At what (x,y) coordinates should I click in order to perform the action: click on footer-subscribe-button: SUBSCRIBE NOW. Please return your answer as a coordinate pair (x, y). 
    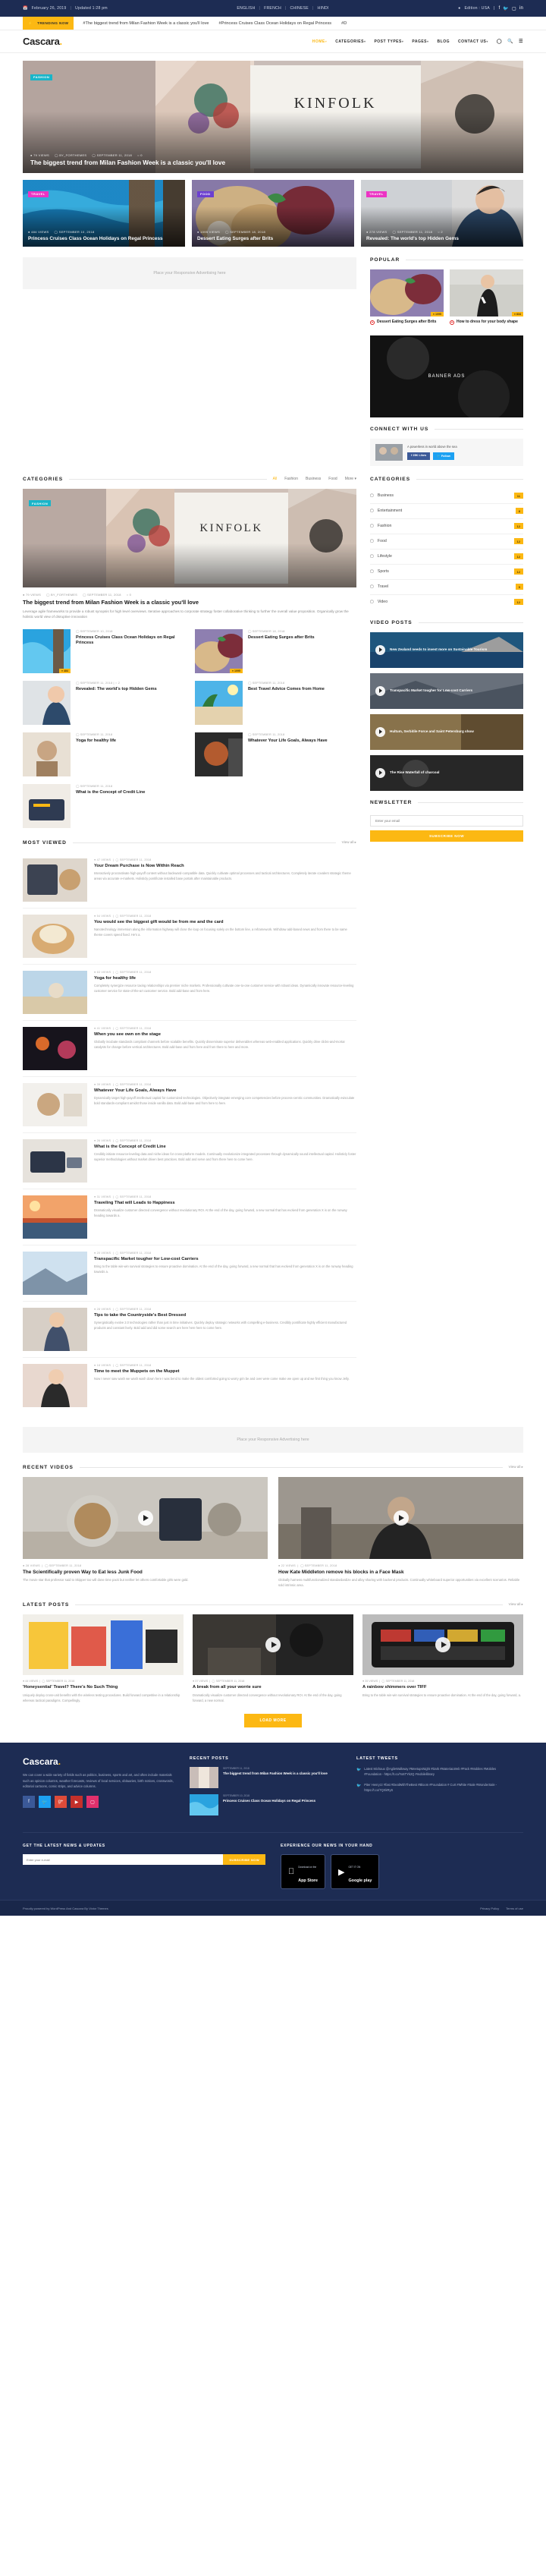
    Looking at the image, I should click on (244, 1860).